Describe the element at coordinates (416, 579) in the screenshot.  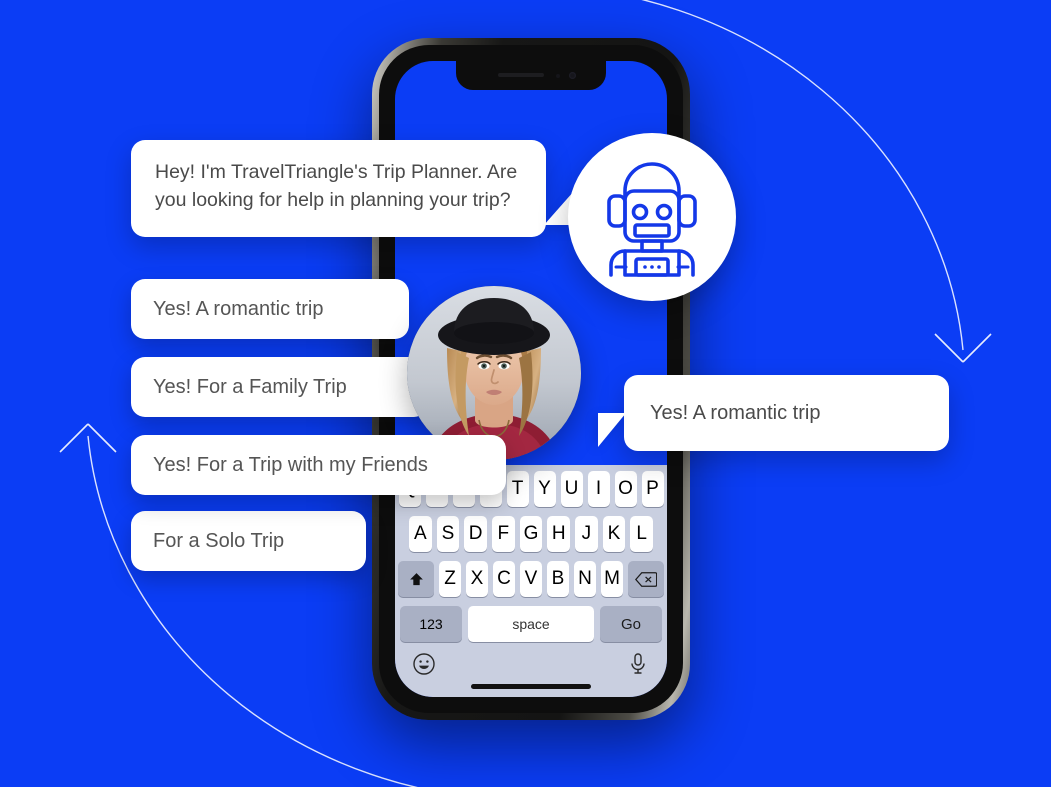
I see `shift-icon` at that location.